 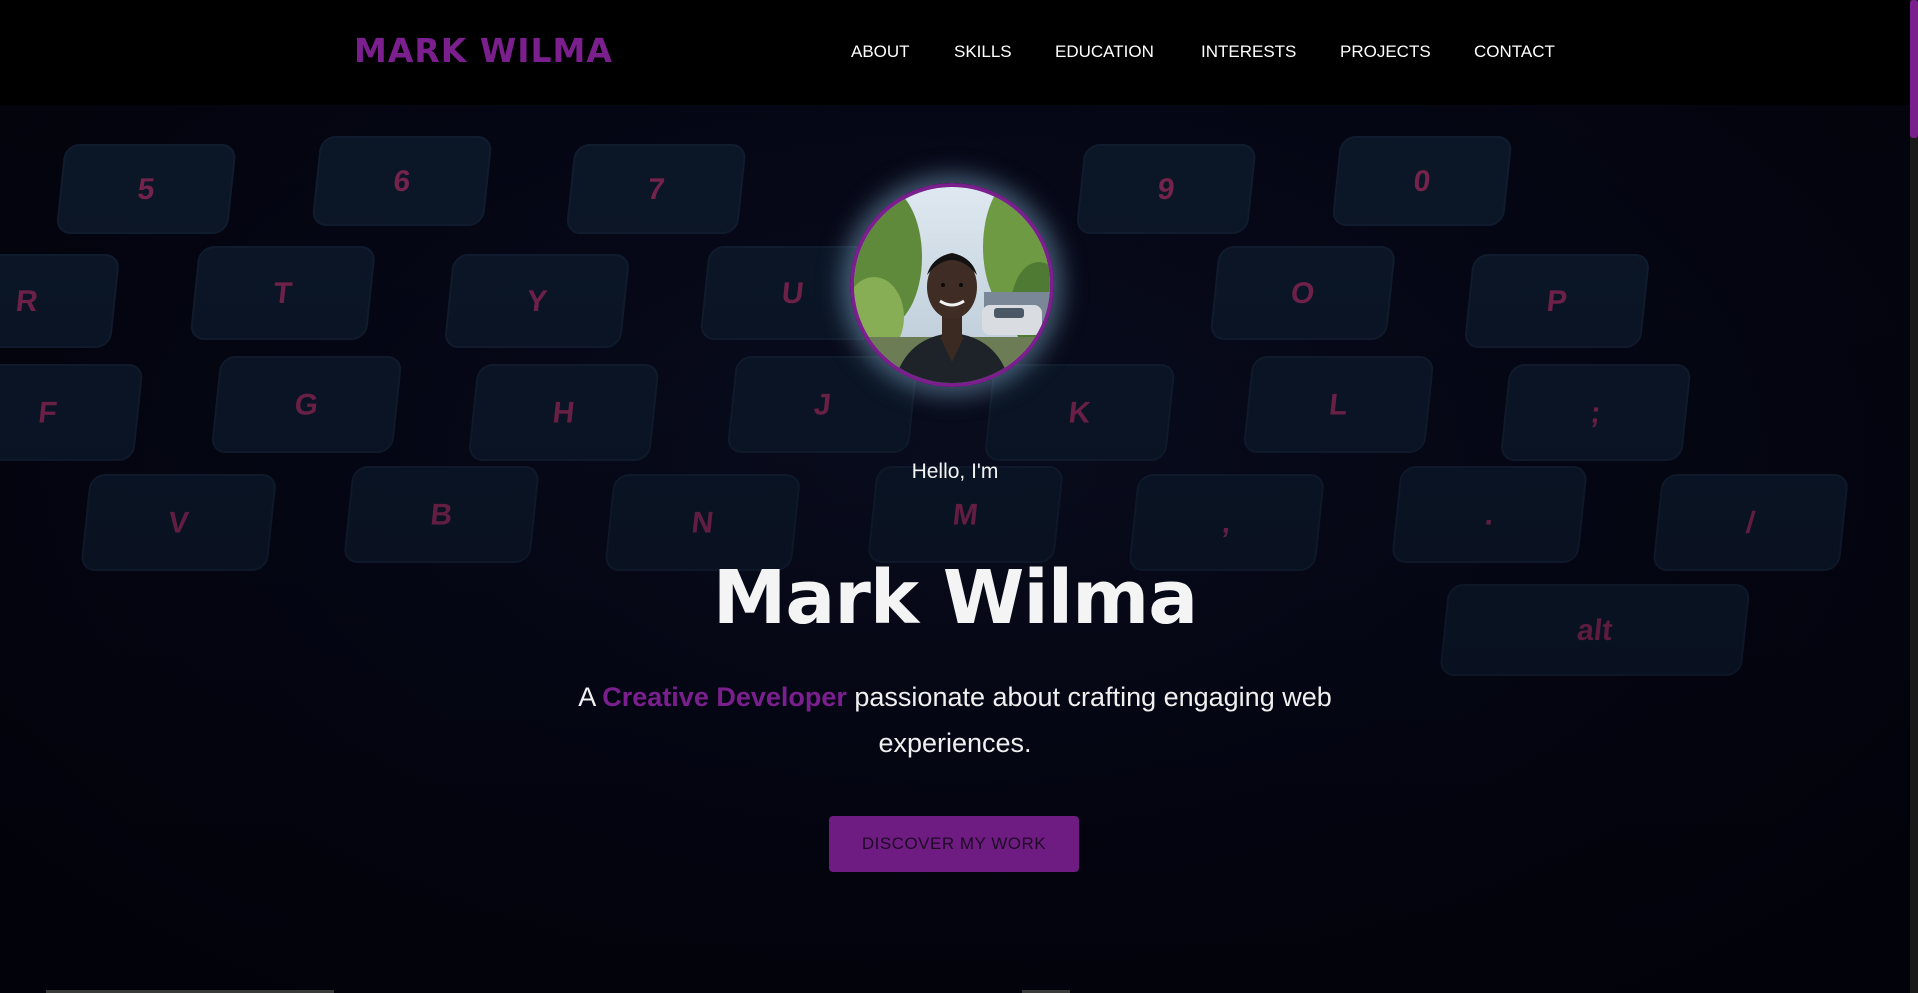 What do you see at coordinates (954, 844) in the screenshot?
I see `discover-work-button: DISCOVER MY WORK` at bounding box center [954, 844].